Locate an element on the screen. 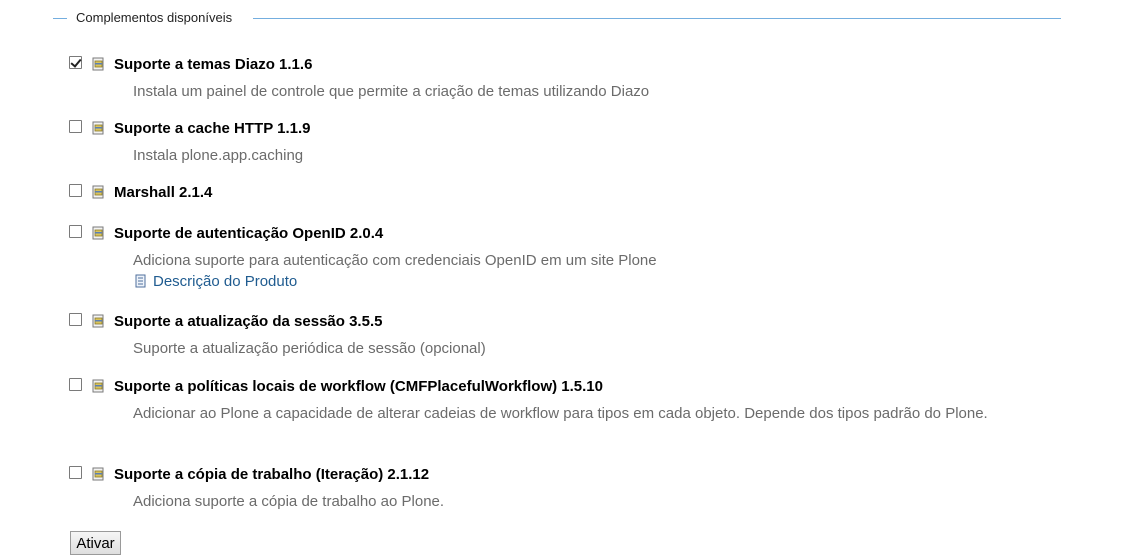 The width and height of the screenshot is (1135, 560). product-description-link: Descrição do Produto is located at coordinates (216, 282).